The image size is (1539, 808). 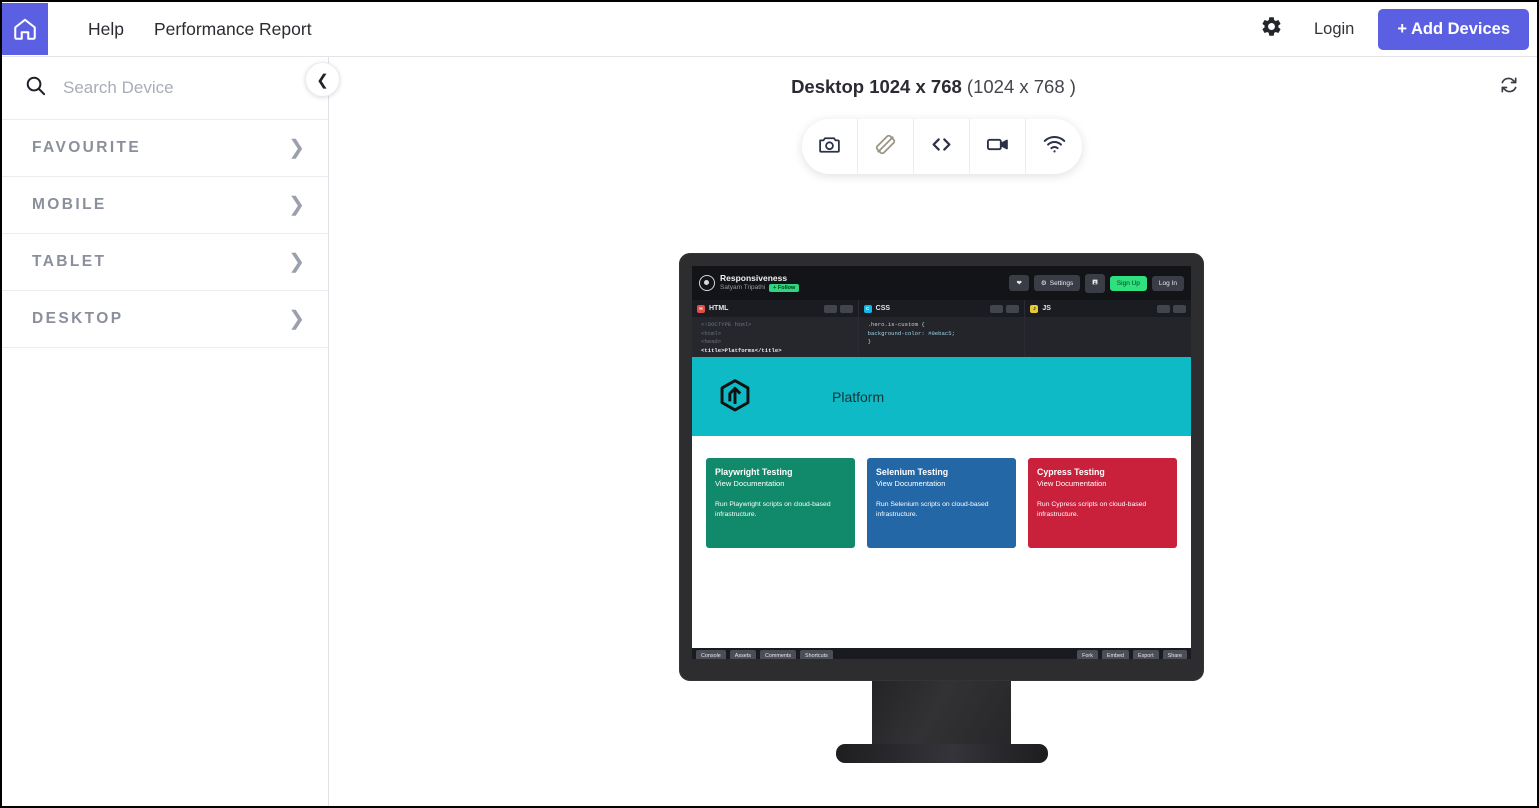 What do you see at coordinates (1071, 472) in the screenshot?
I see `card-title: Cypress Testing` at bounding box center [1071, 472].